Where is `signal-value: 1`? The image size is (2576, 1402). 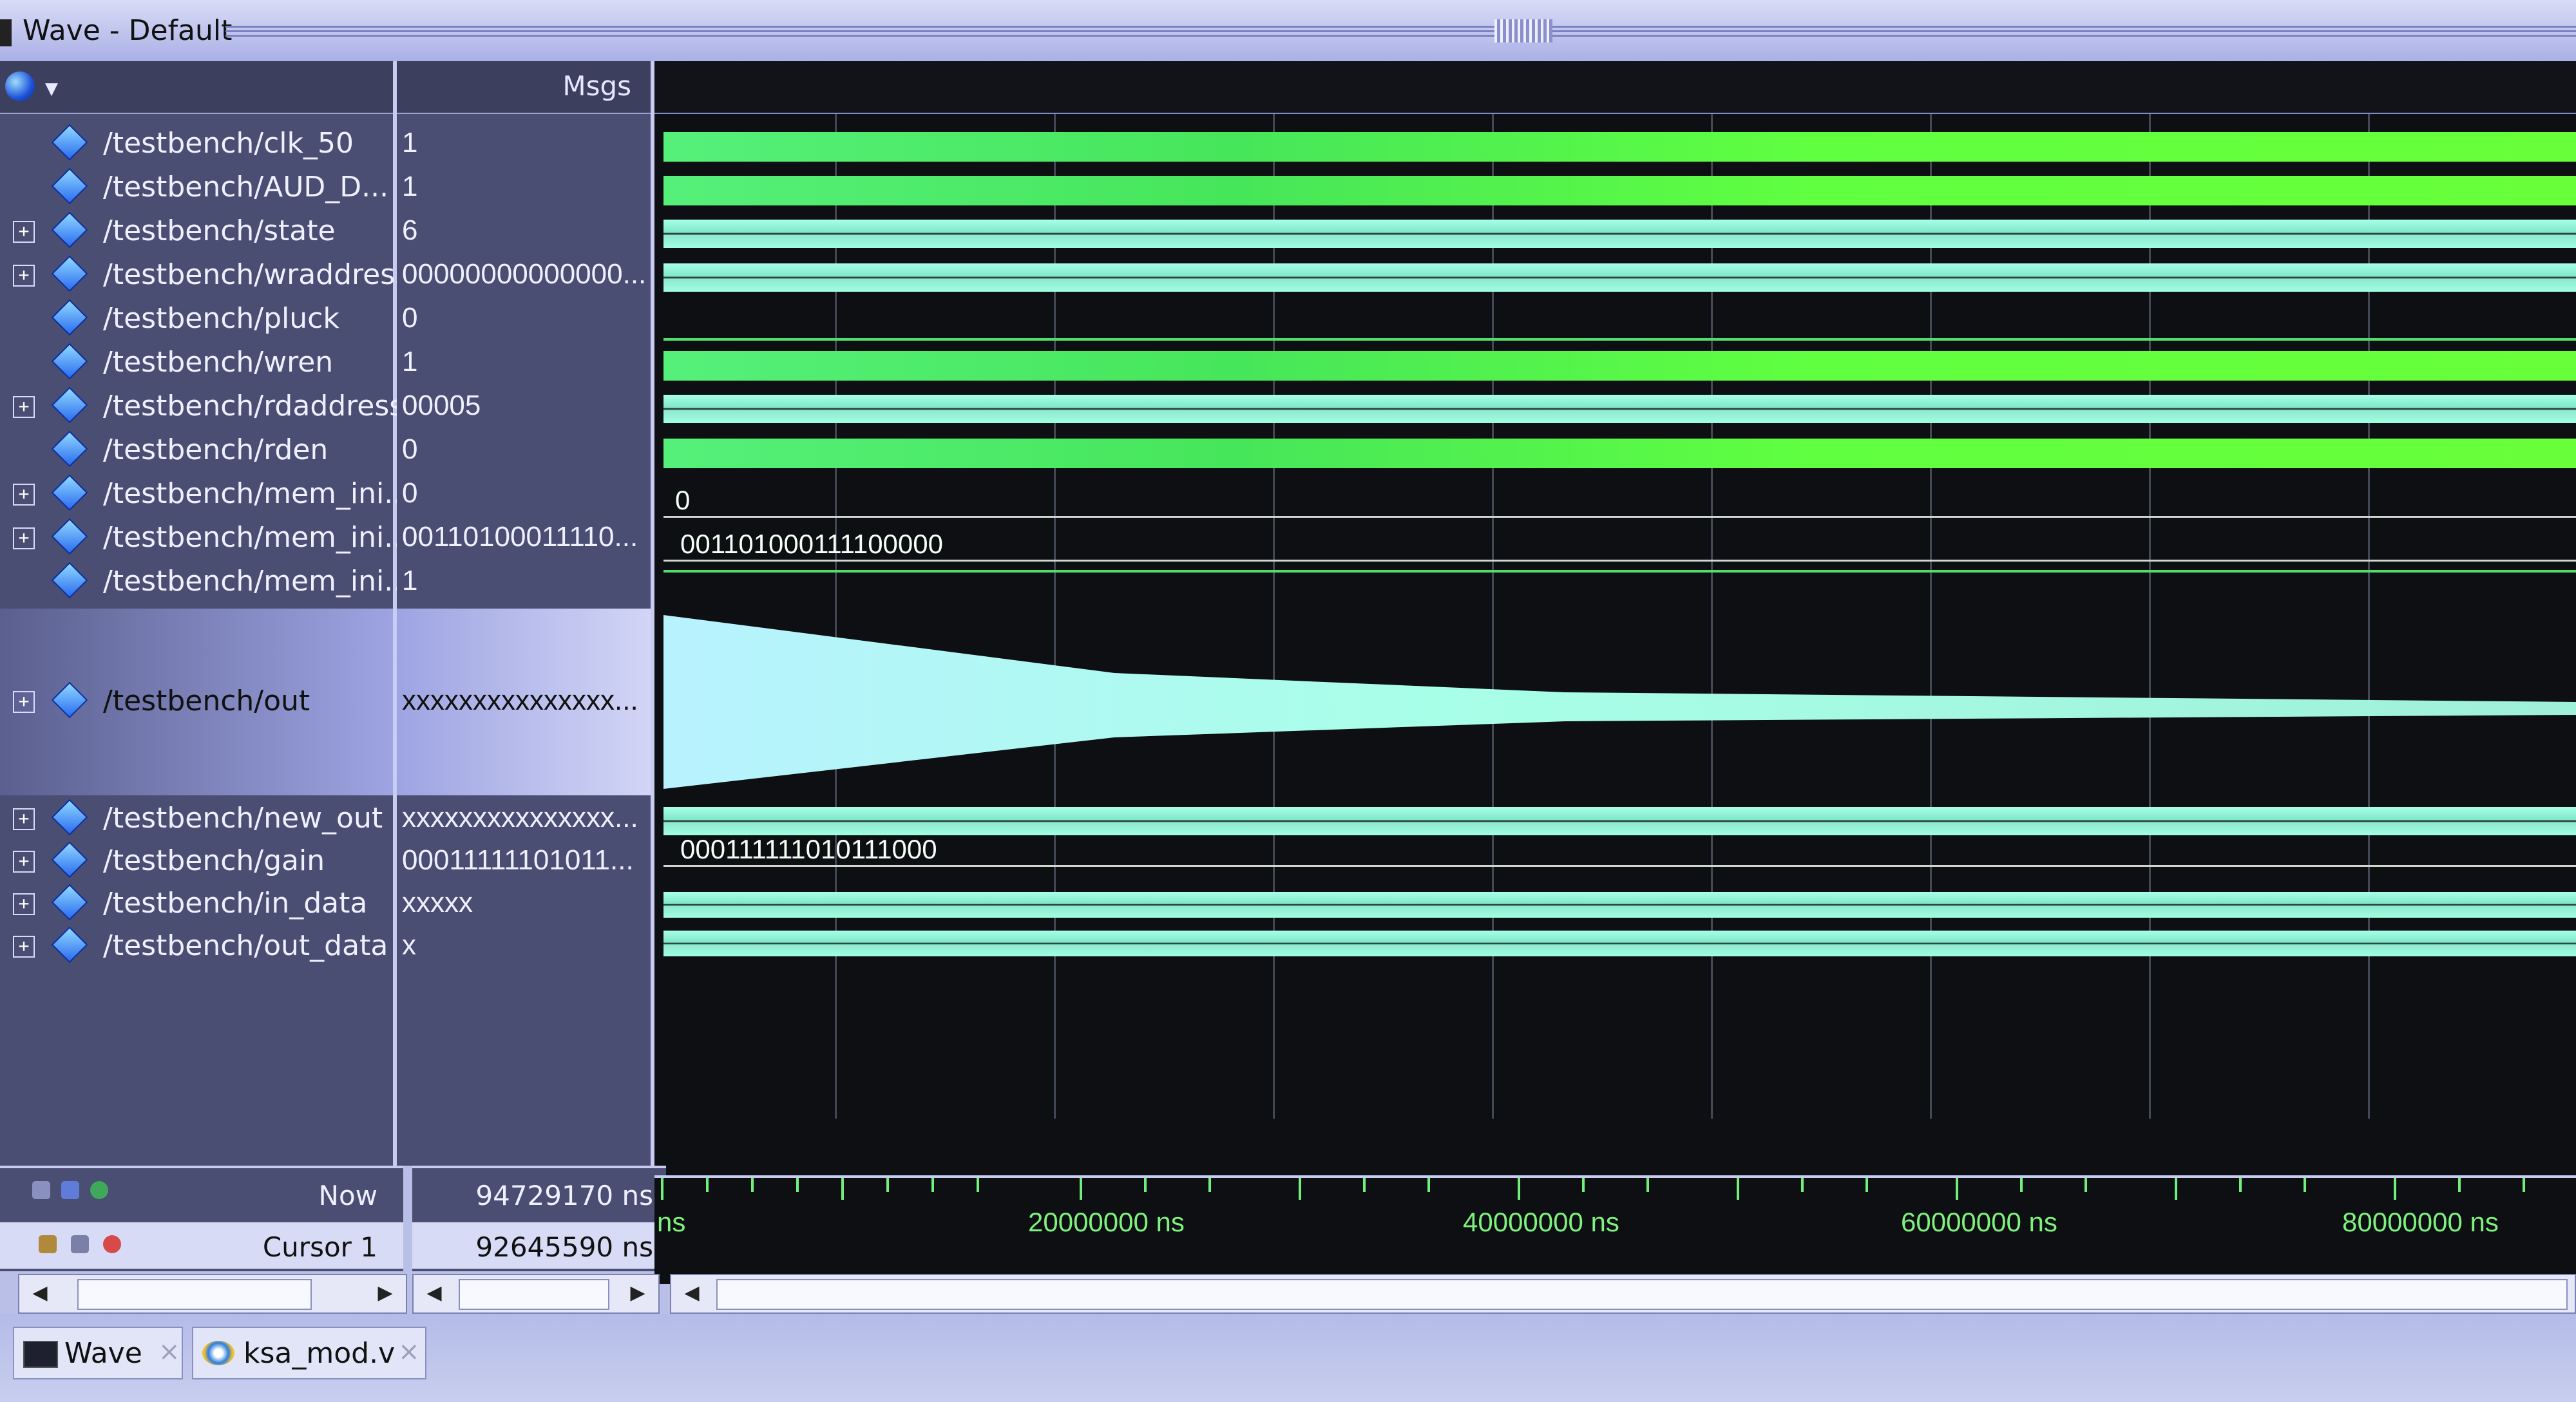
signal-value: 1 is located at coordinates (410, 580).